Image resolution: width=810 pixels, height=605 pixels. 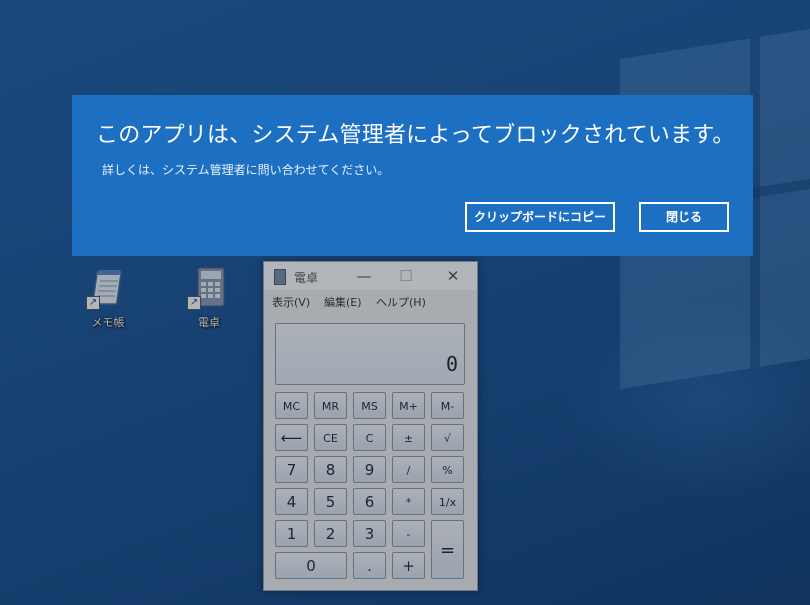 What do you see at coordinates (246, 170) in the screenshot?
I see `dialog-body-text: 詳しくは、システム管理者に問い合わせてください。` at bounding box center [246, 170].